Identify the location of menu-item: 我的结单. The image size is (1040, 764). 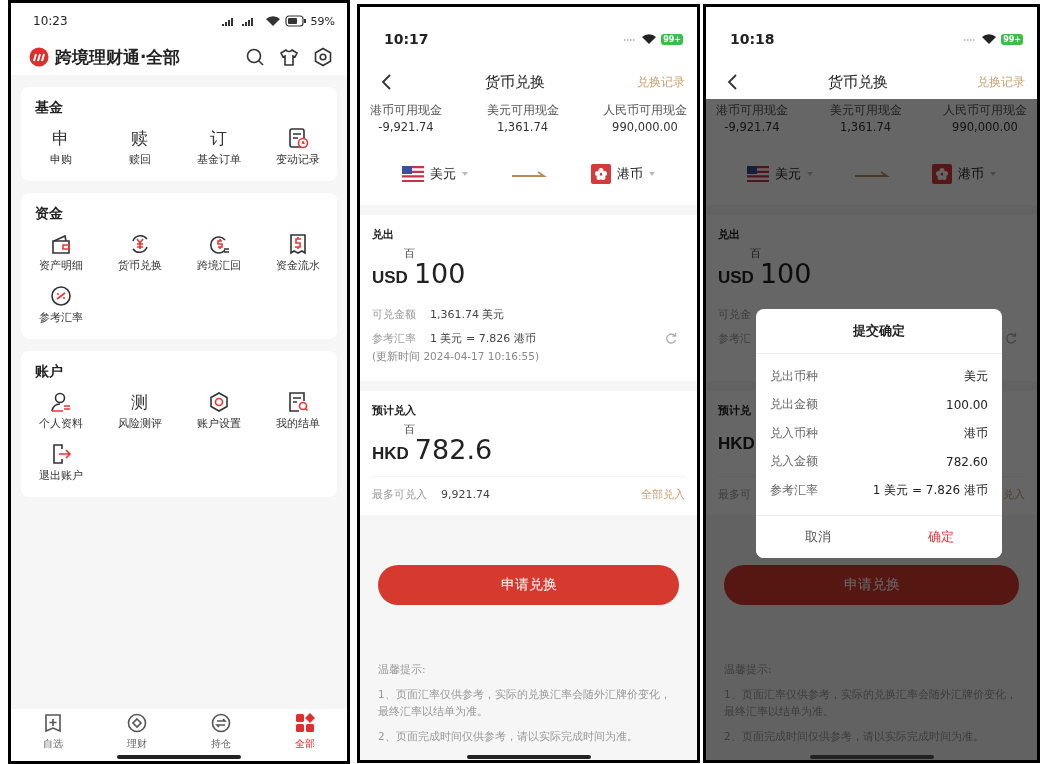
(297, 411).